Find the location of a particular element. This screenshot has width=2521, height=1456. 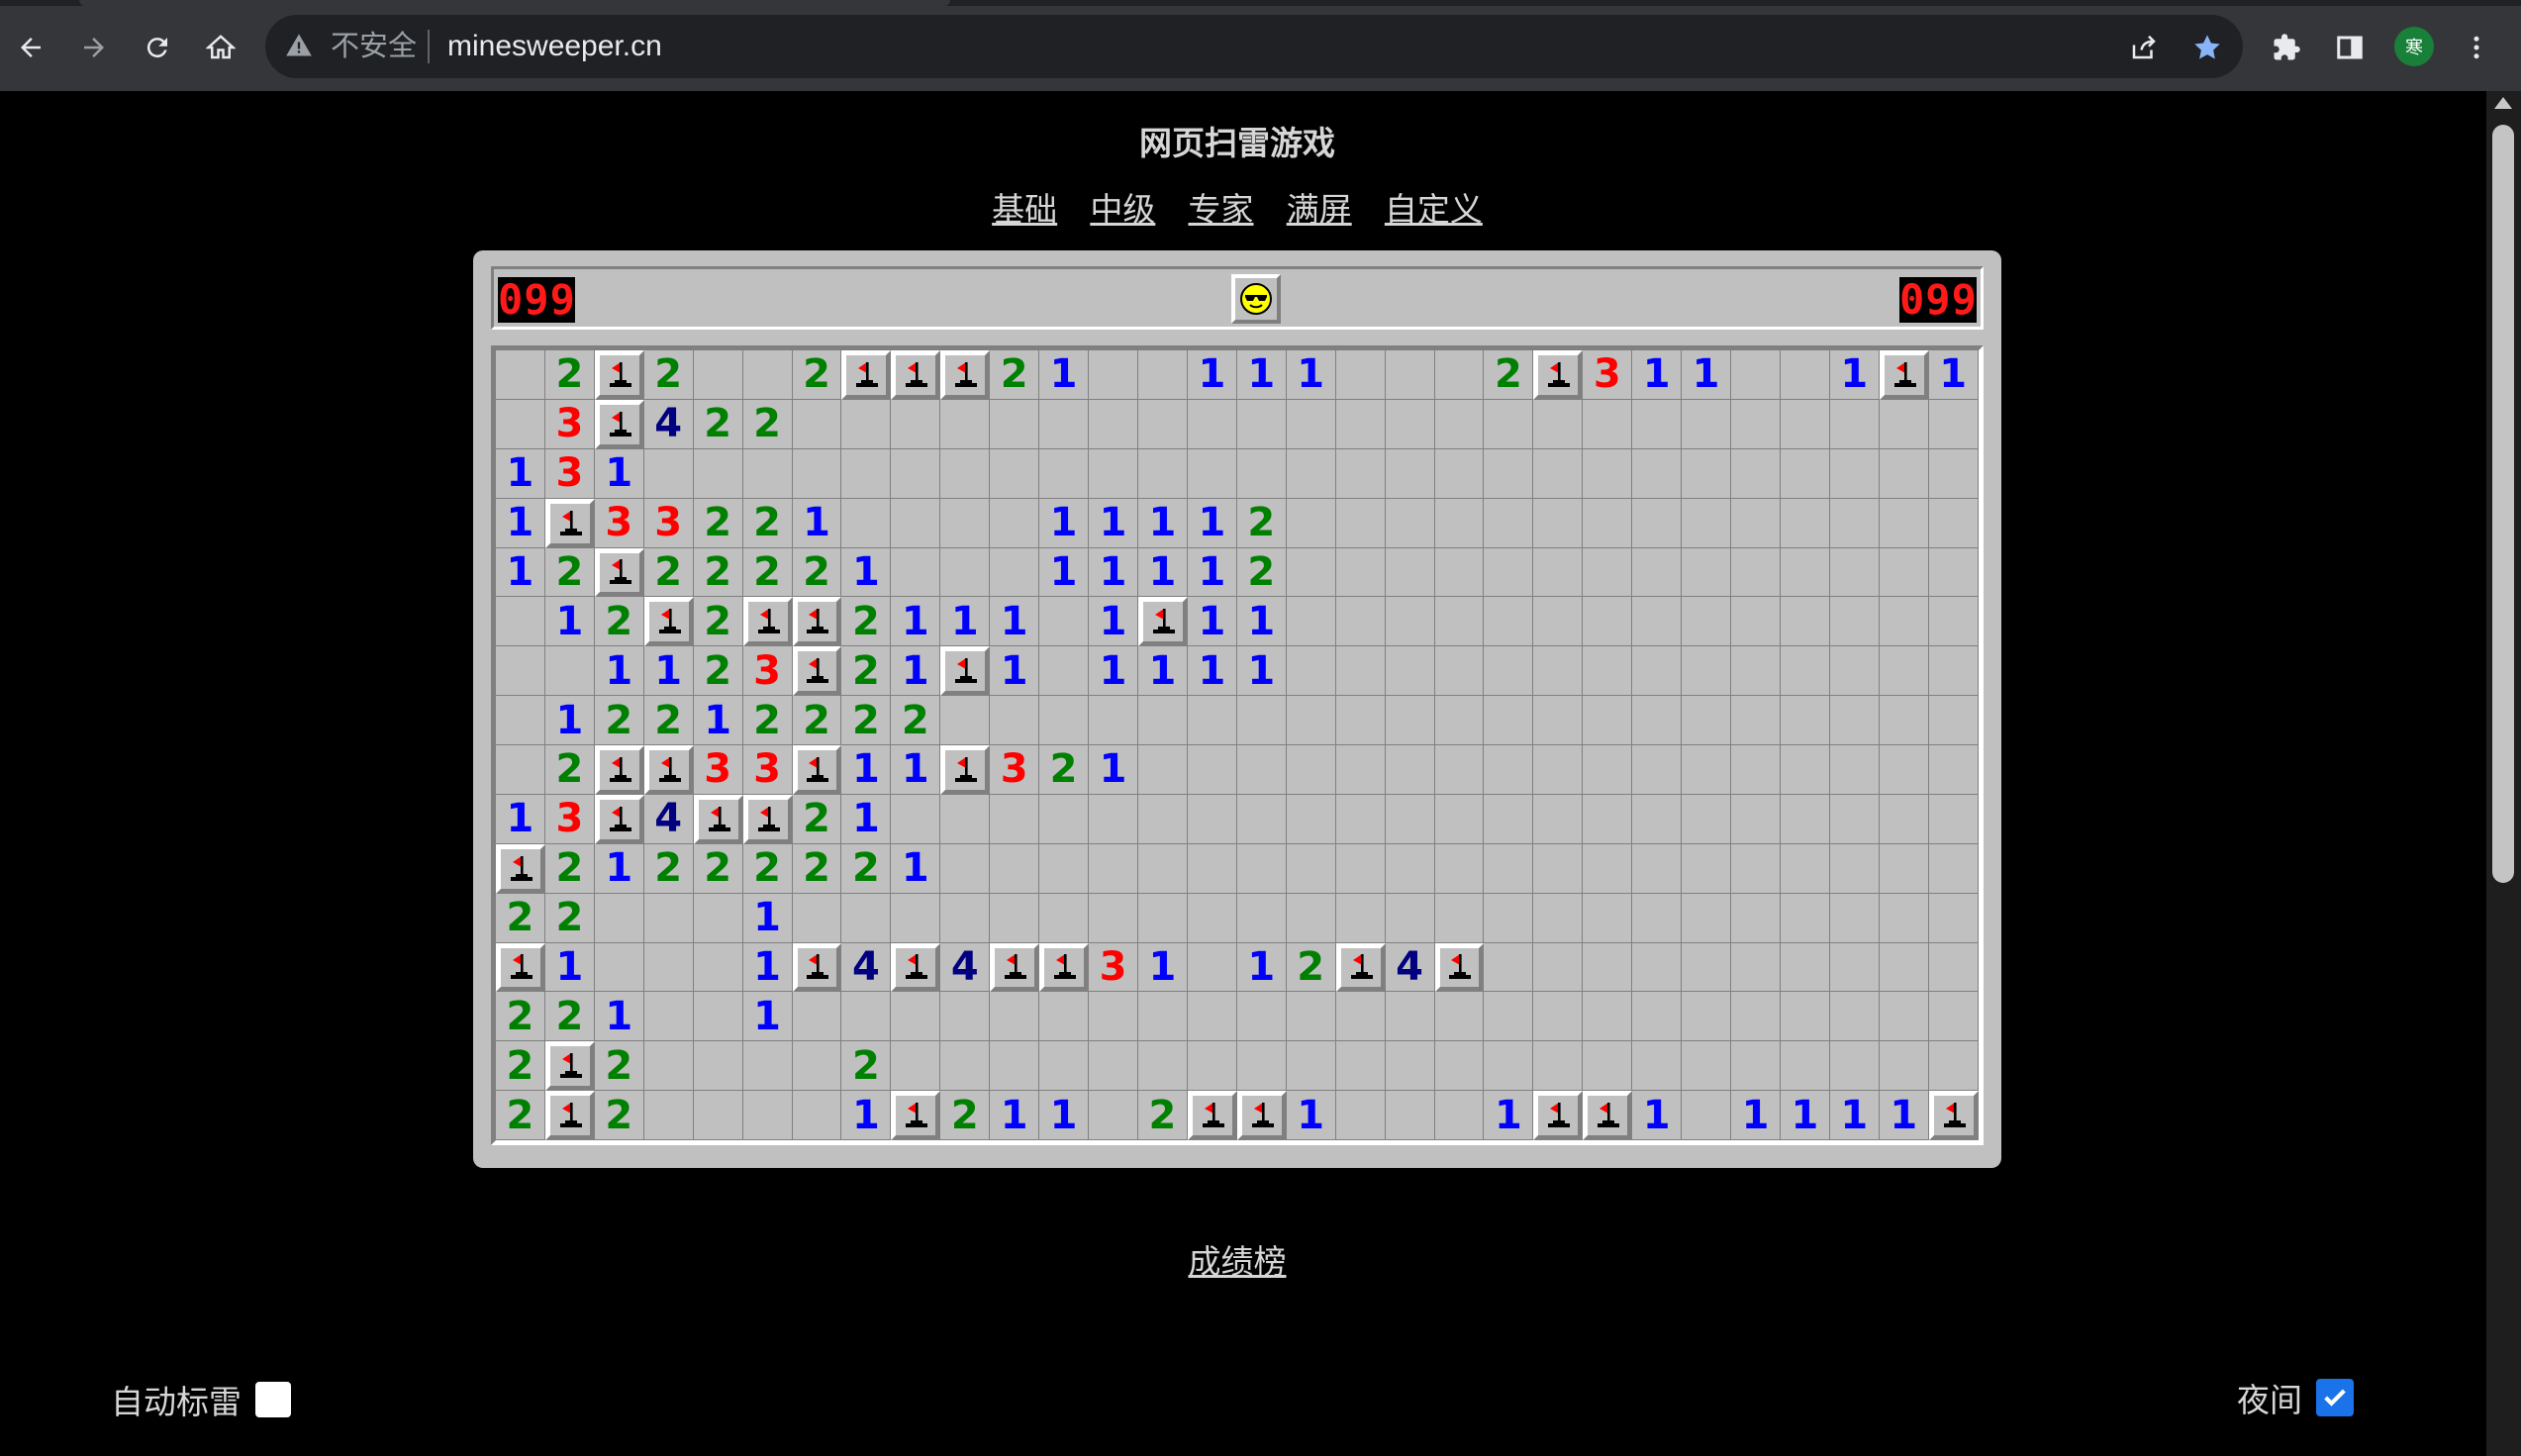

scrollbar-thumb is located at coordinates (2503, 504).